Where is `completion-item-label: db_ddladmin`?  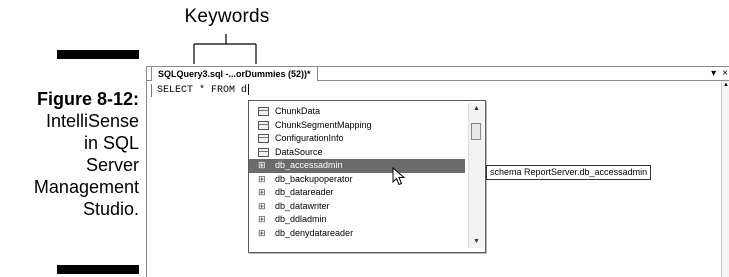
completion-item-label: db_ddladmin is located at coordinates (301, 219).